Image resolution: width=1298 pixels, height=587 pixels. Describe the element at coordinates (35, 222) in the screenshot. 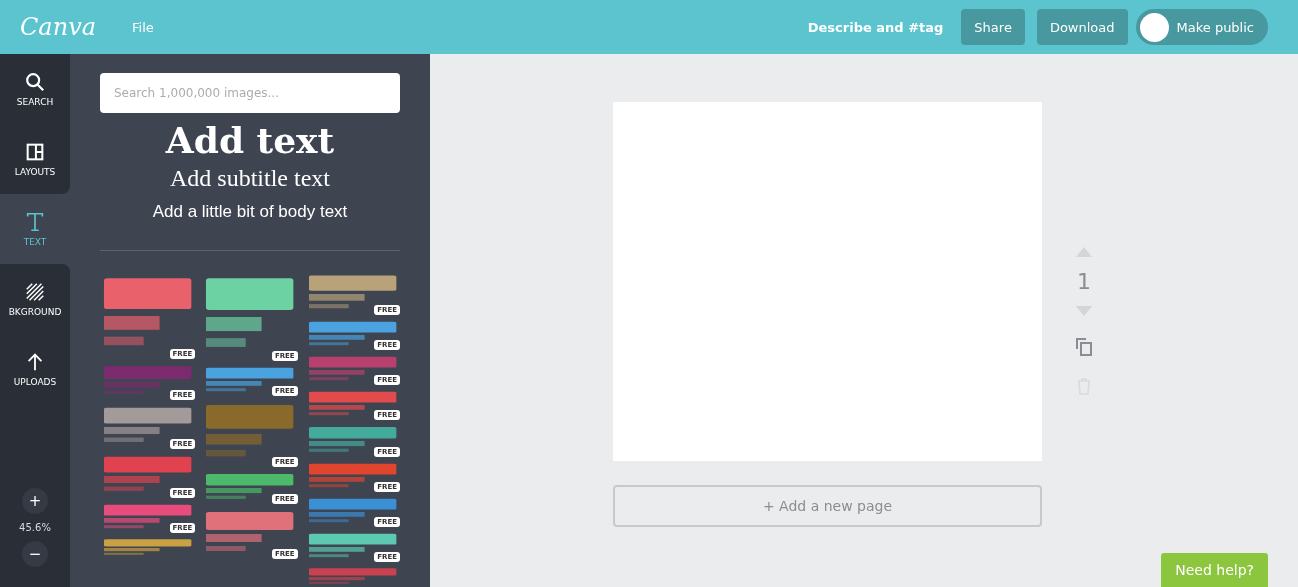

I see `letter-t-icon` at that location.